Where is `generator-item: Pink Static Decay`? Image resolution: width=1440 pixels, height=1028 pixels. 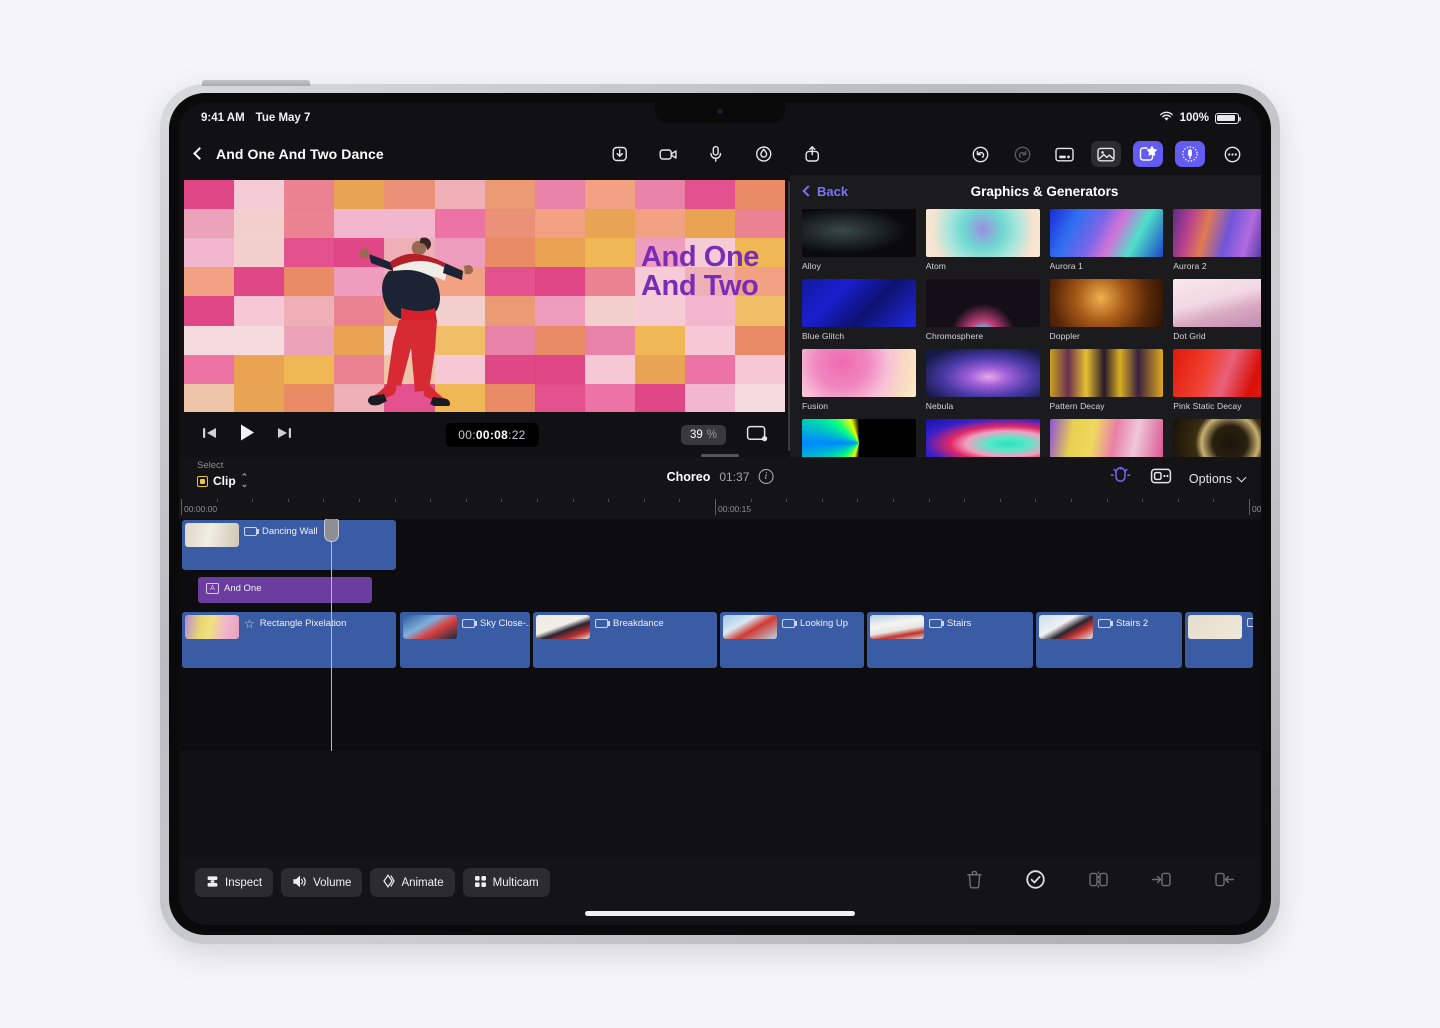 generator-item: Pink Static Decay is located at coordinates (1217, 380).